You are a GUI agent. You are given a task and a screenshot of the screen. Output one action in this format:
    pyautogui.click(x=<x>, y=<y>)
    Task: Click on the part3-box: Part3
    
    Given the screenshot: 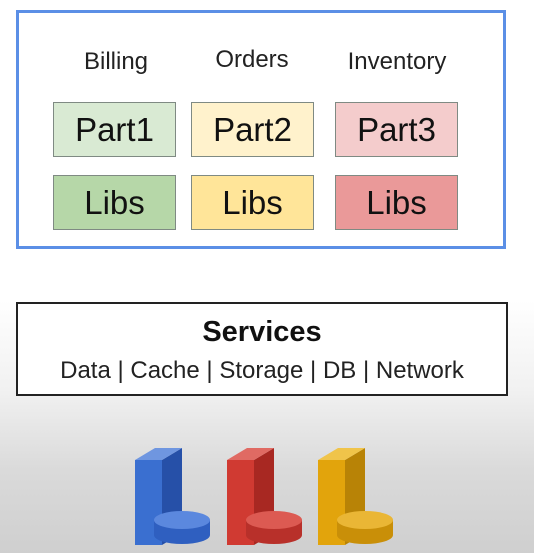 What is the action you would take?
    pyautogui.click(x=396, y=129)
    